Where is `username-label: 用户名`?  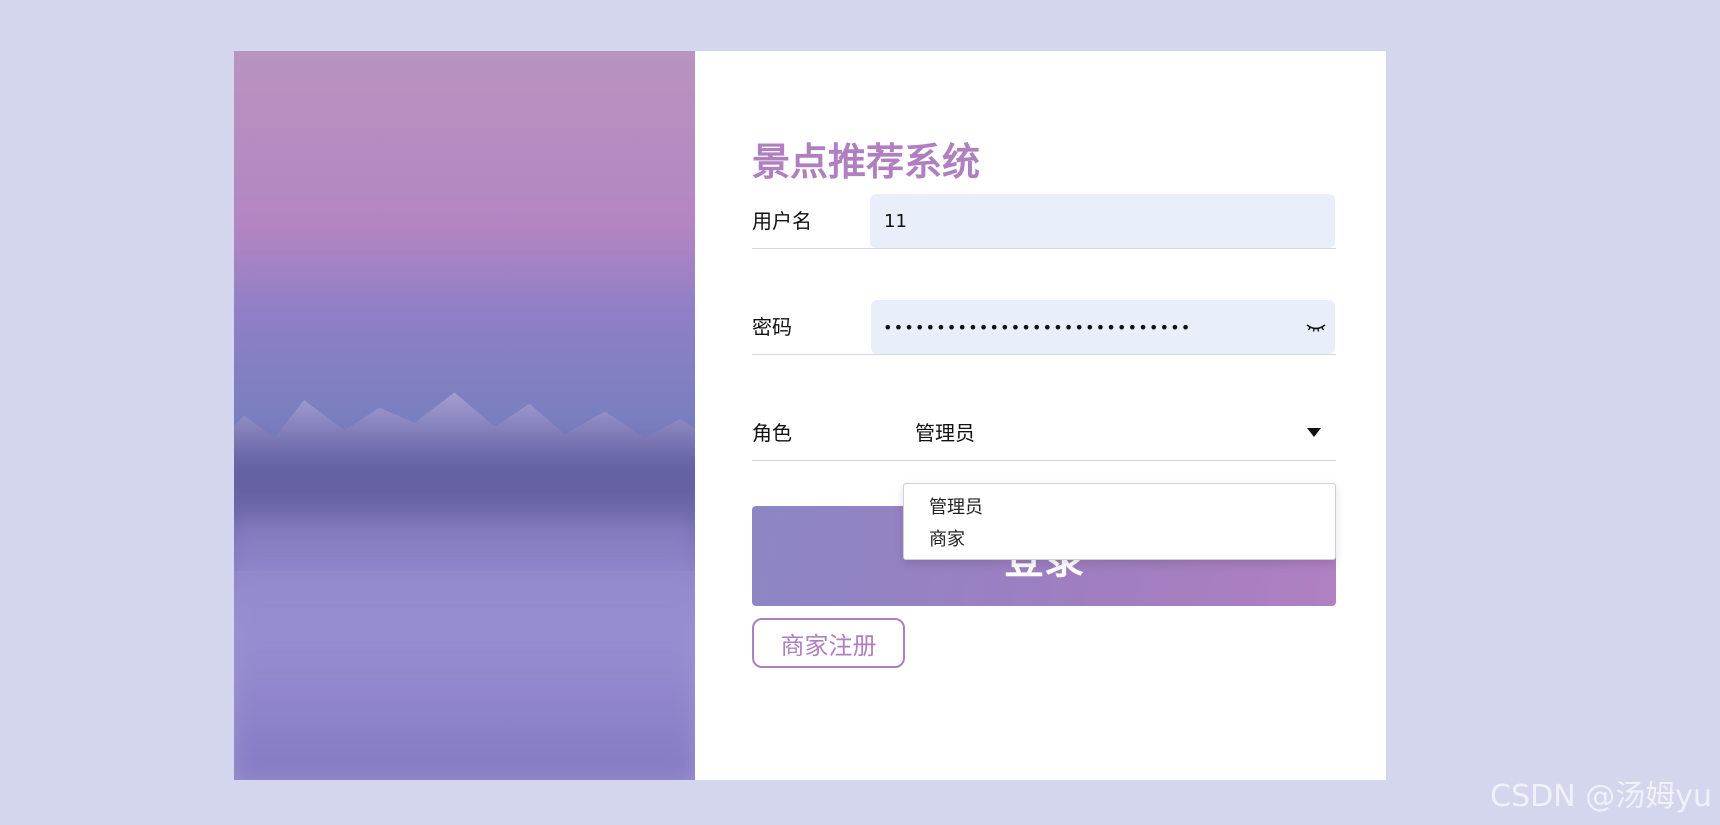 username-label: 用户名 is located at coordinates (782, 221).